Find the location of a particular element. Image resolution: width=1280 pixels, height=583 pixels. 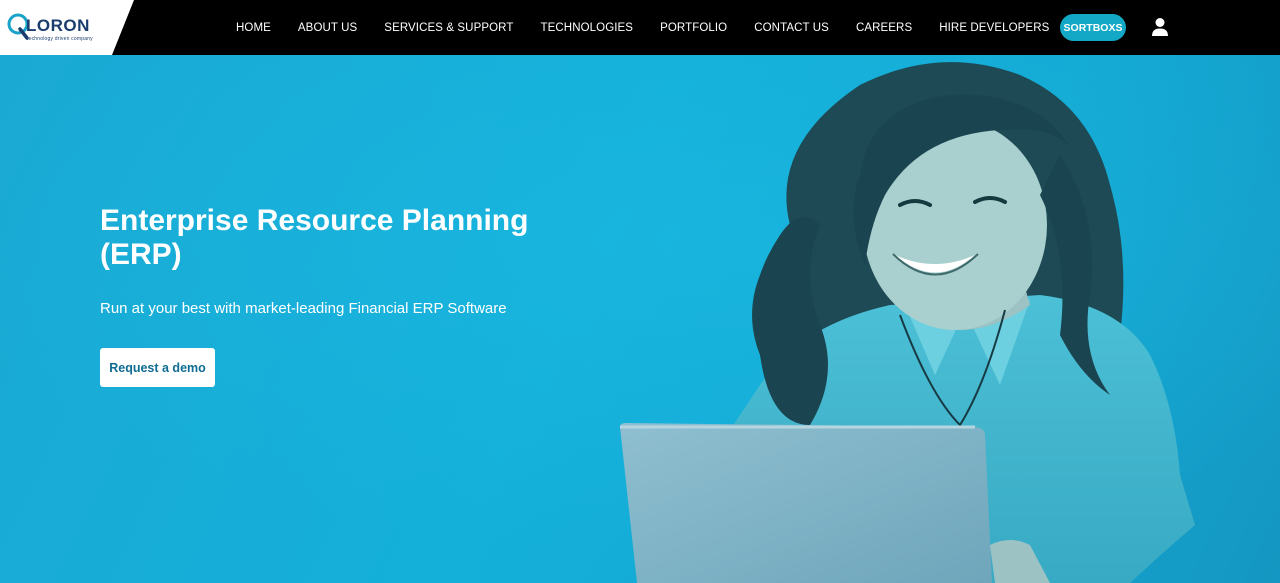

logo-wordmark: LORON is located at coordinates (58, 25).